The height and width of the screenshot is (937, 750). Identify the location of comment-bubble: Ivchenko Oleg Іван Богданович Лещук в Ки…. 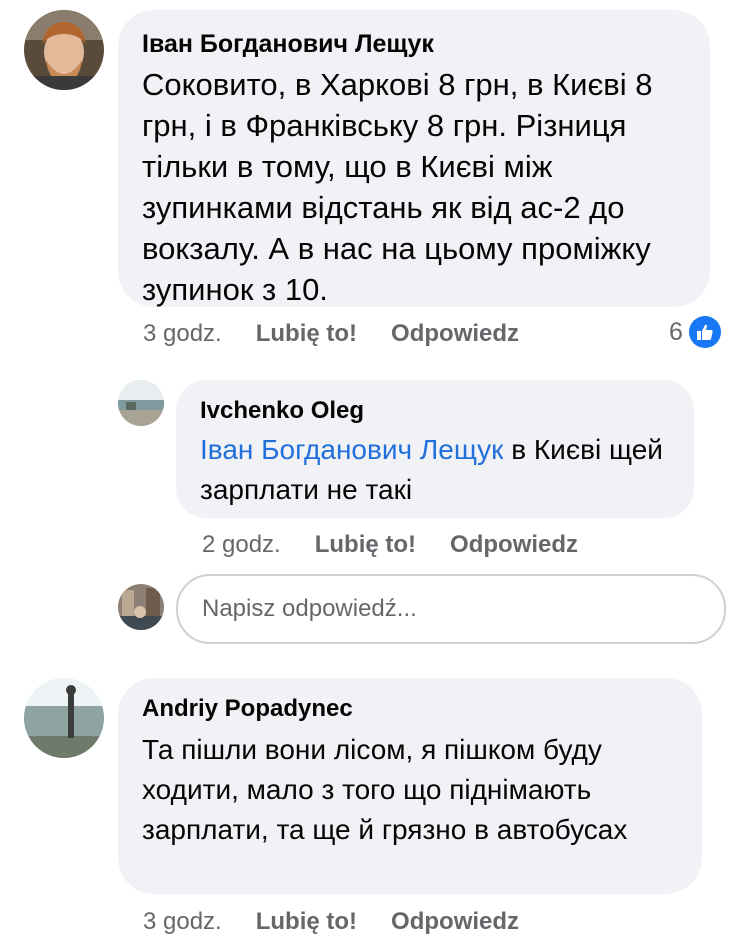
(435, 449).